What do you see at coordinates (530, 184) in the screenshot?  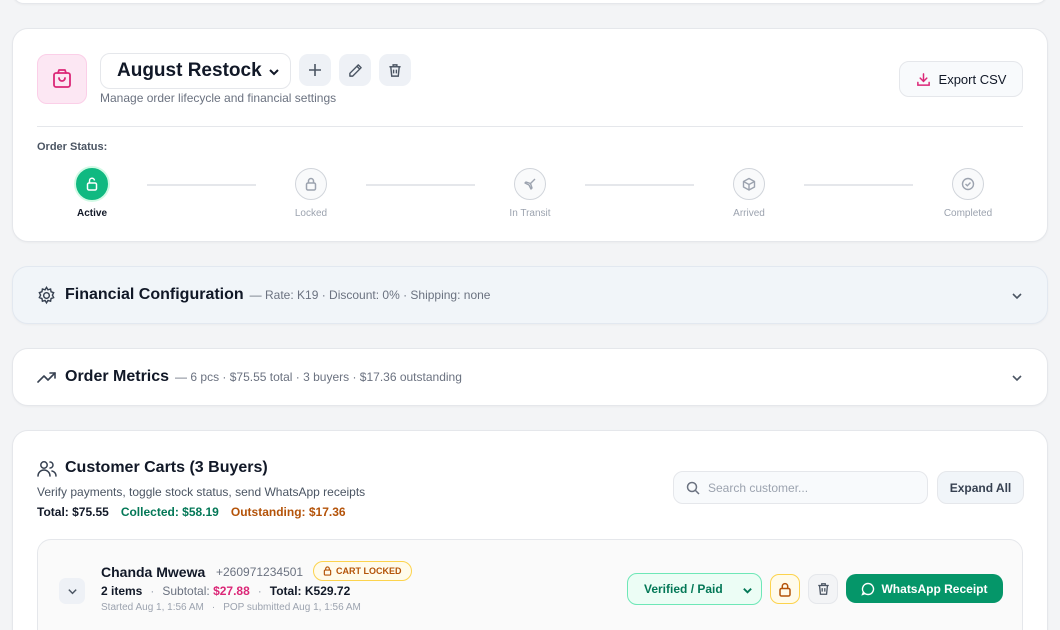 I see `plane-icon` at bounding box center [530, 184].